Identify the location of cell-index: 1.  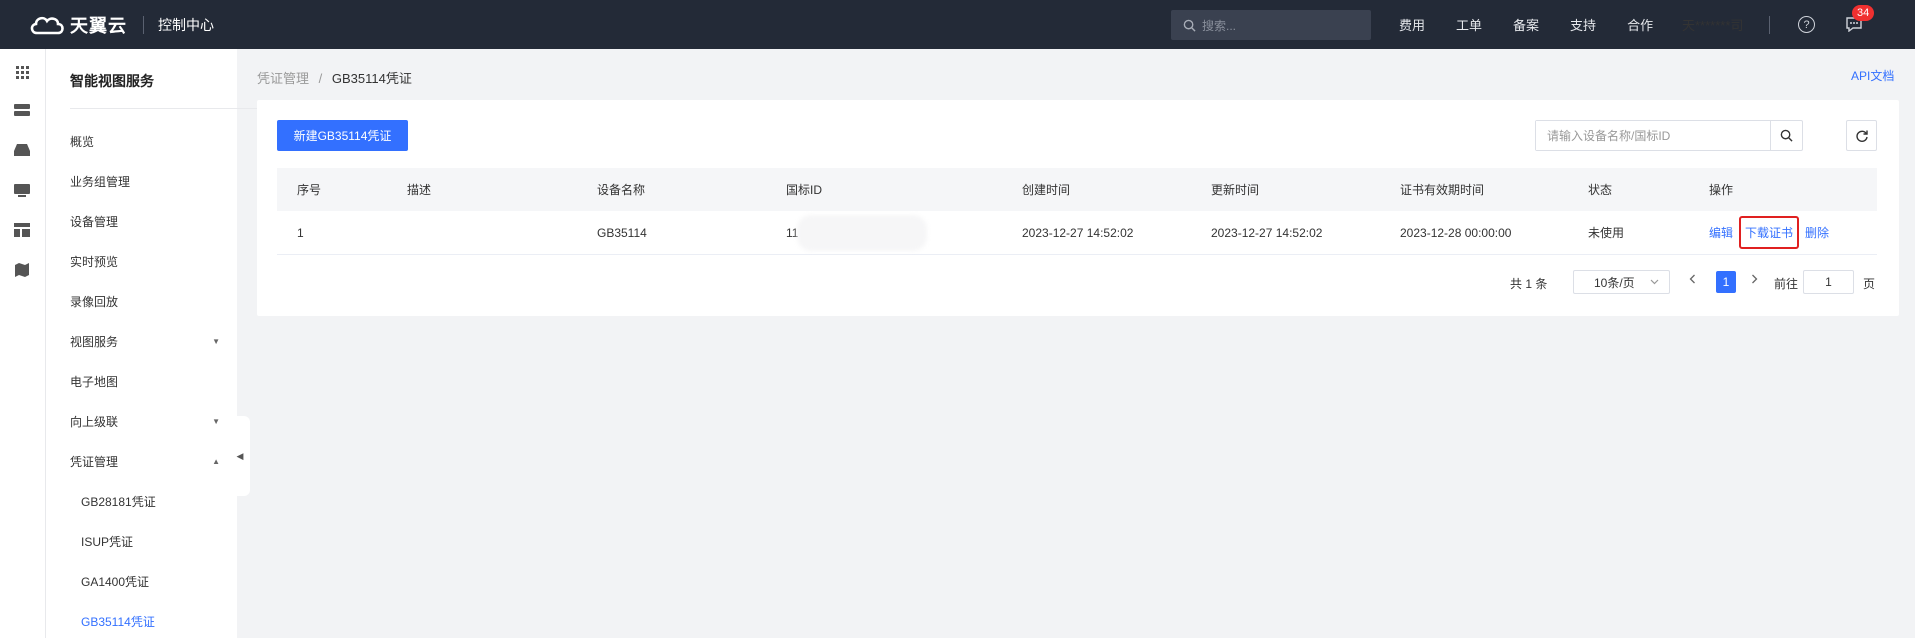
(300, 232).